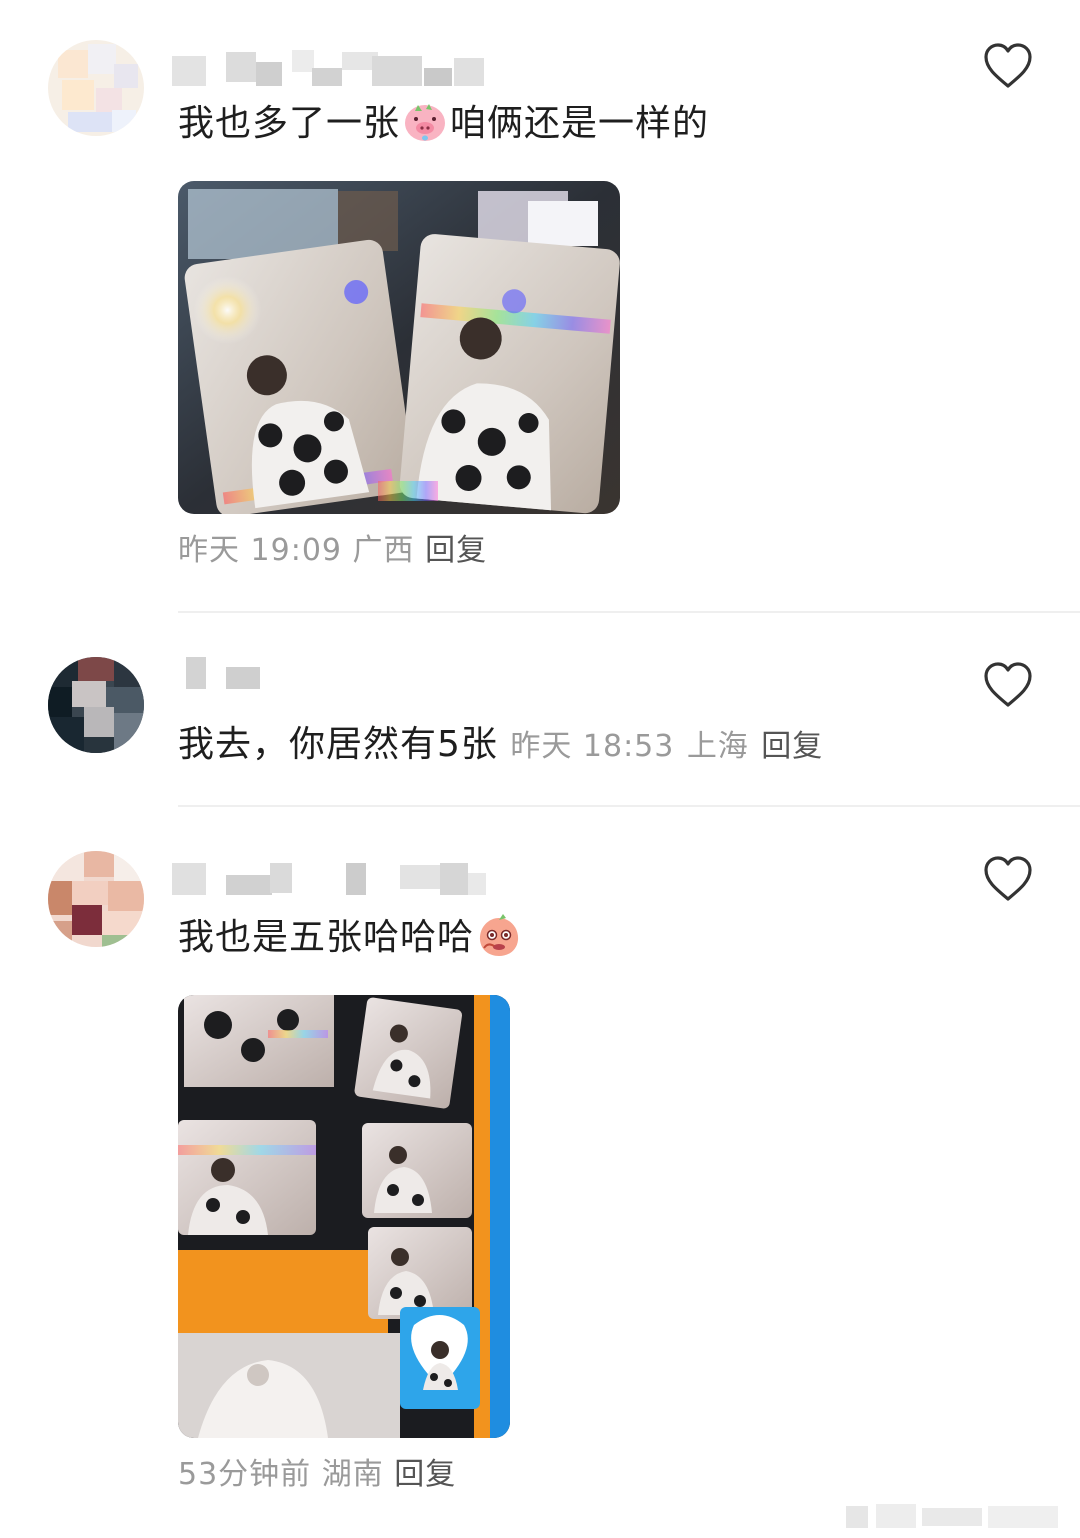  Describe the element at coordinates (383, 550) in the screenshot. I see `comment-location: 广西` at that location.